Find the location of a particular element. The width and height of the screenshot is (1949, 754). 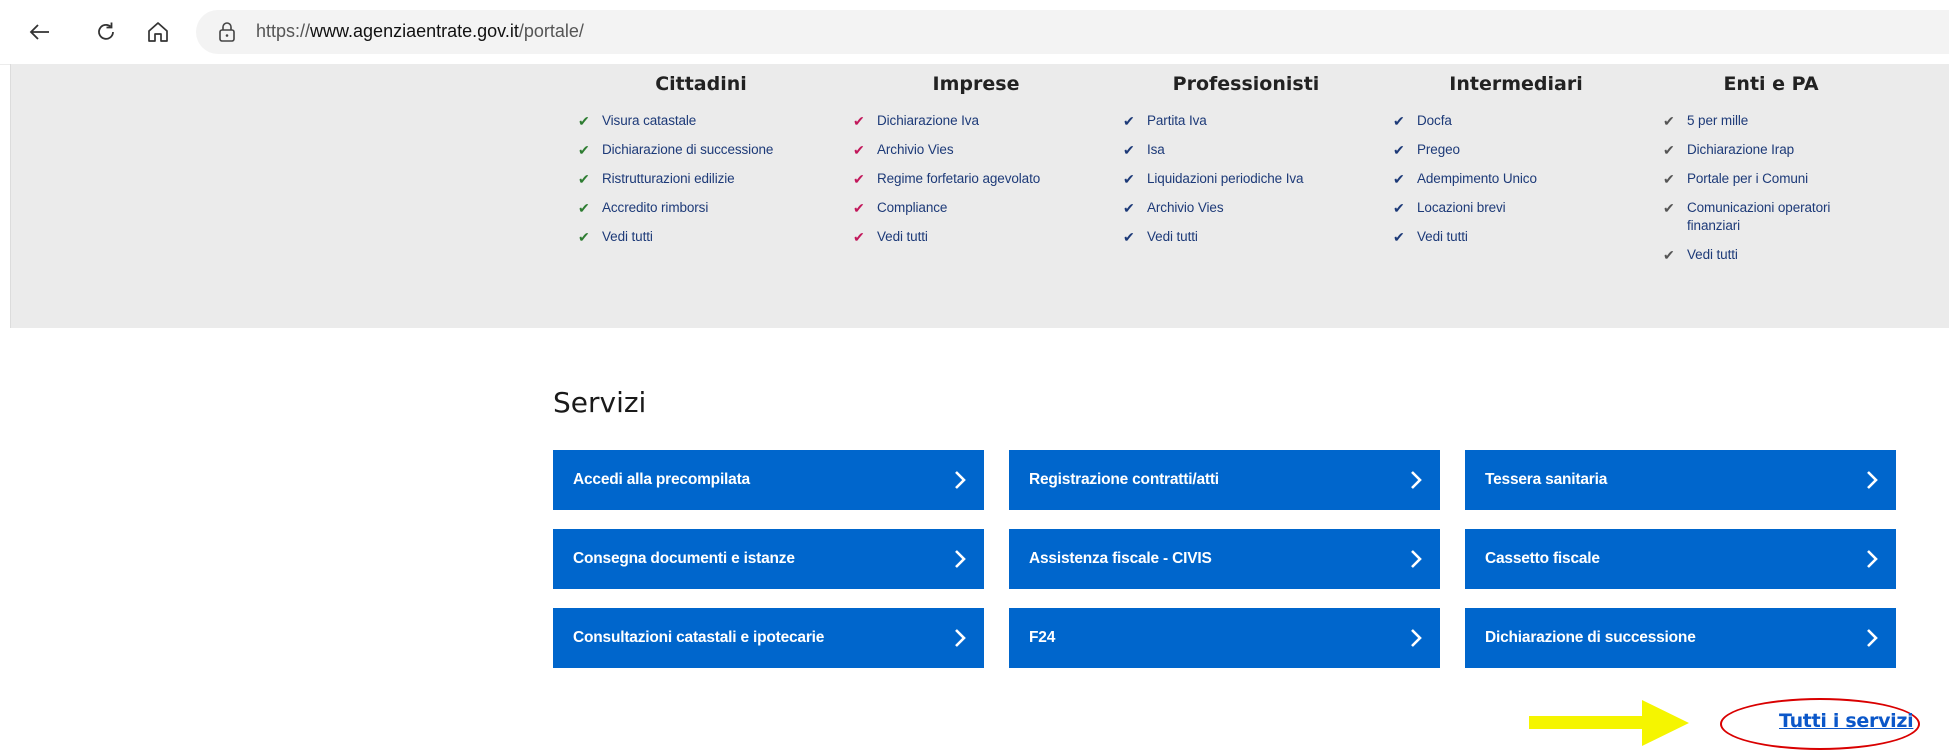

url-scheme: https:// is located at coordinates (283, 31).